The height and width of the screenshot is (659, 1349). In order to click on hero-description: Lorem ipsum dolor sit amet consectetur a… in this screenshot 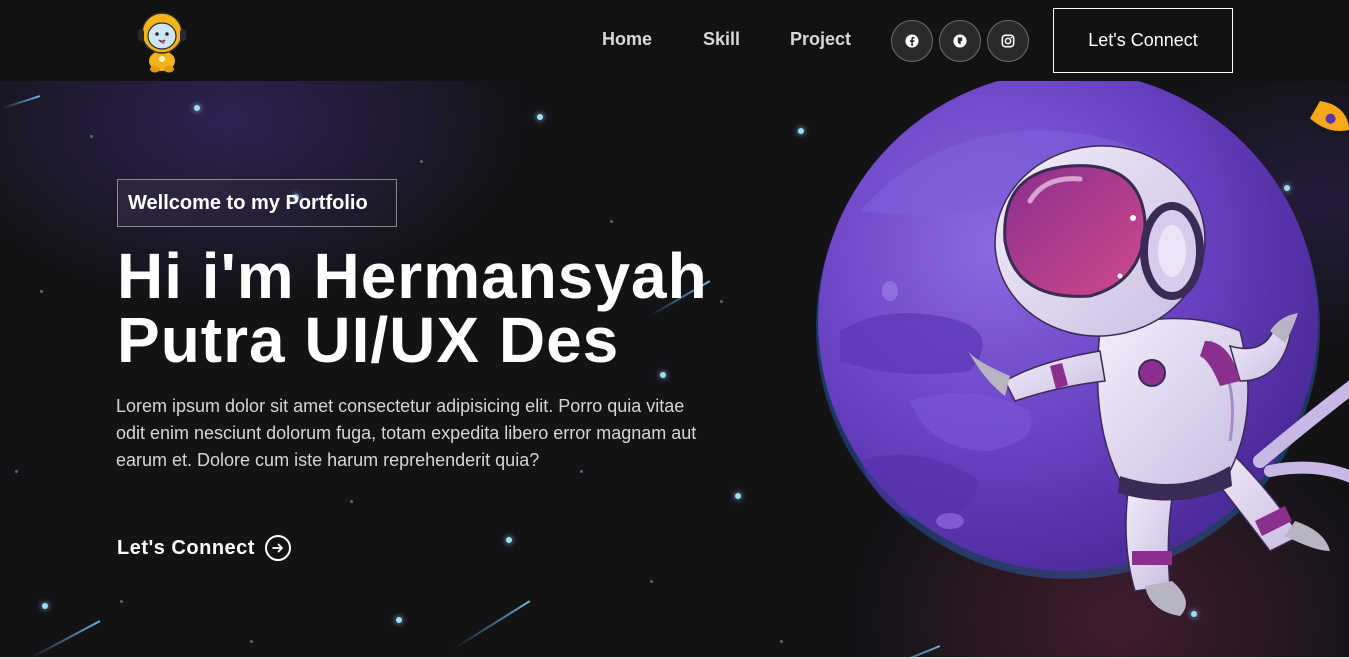, I will do `click(406, 433)`.